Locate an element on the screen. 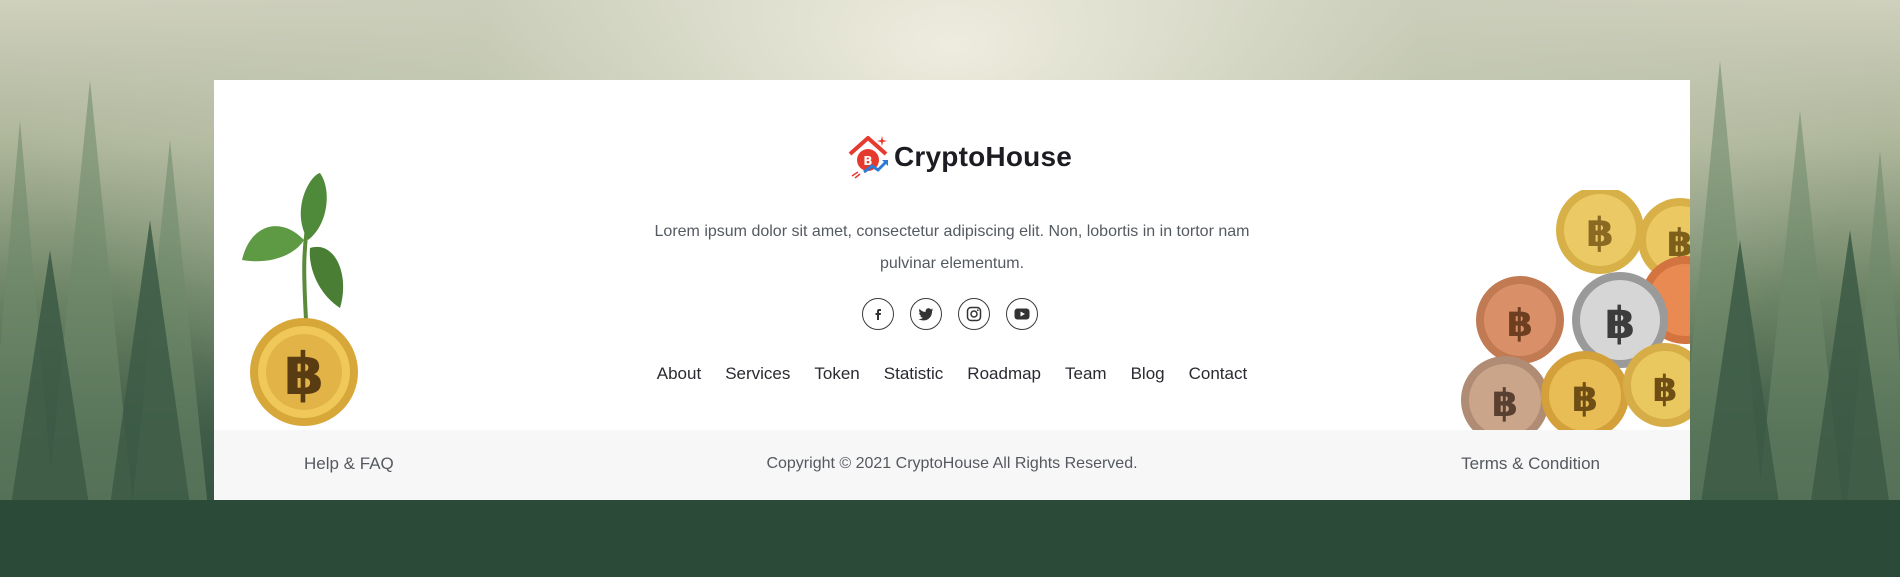 The height and width of the screenshot is (577, 1900). bitcoin-sprout-image: ฿ is located at coordinates (300, 299).